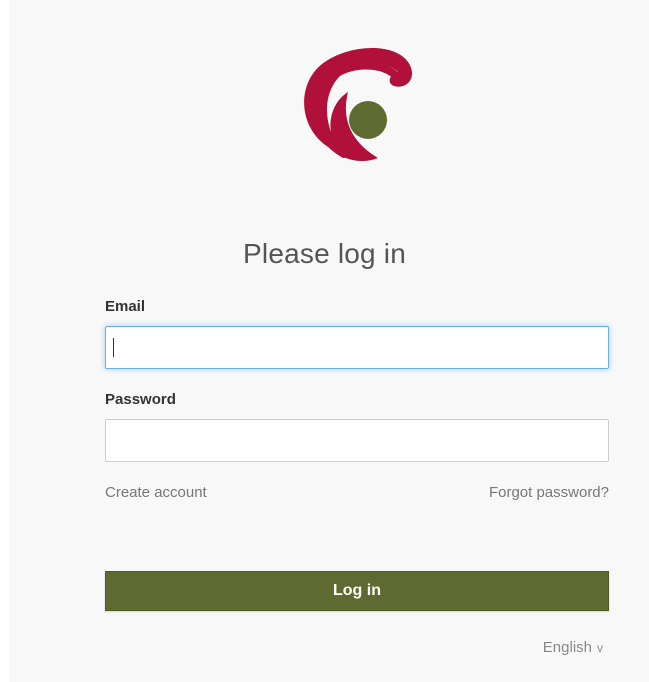 The width and height of the screenshot is (649, 682). What do you see at coordinates (357, 591) in the screenshot?
I see `login-button: Log in` at bounding box center [357, 591].